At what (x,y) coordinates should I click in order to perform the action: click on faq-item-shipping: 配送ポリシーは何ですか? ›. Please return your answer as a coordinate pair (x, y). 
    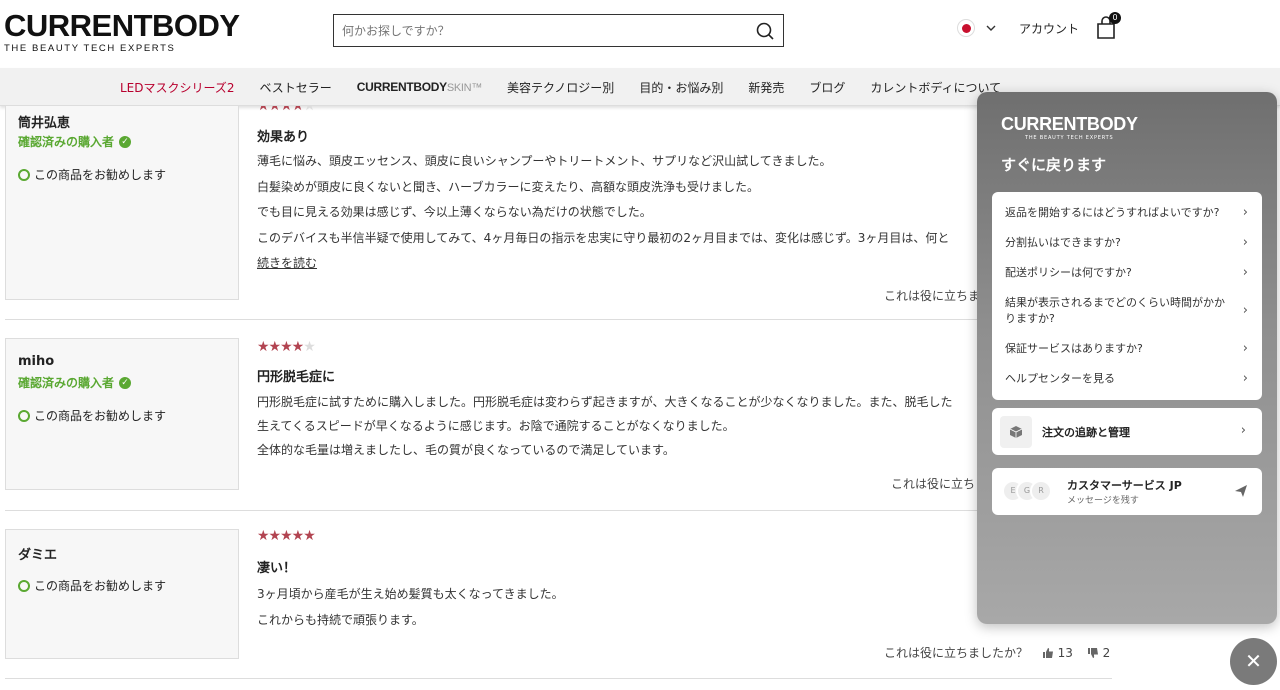
    Looking at the image, I should click on (1127, 273).